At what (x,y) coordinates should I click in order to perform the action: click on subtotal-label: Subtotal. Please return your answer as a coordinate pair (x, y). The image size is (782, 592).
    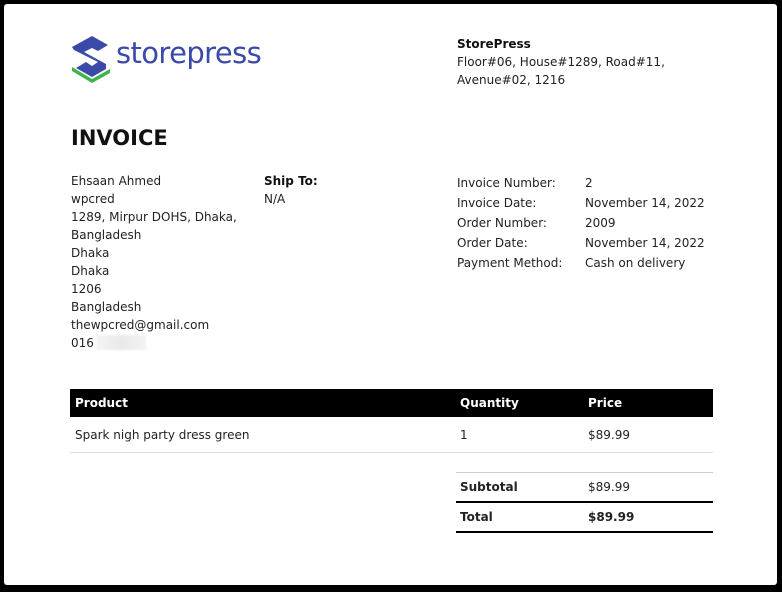
    Looking at the image, I should click on (489, 487).